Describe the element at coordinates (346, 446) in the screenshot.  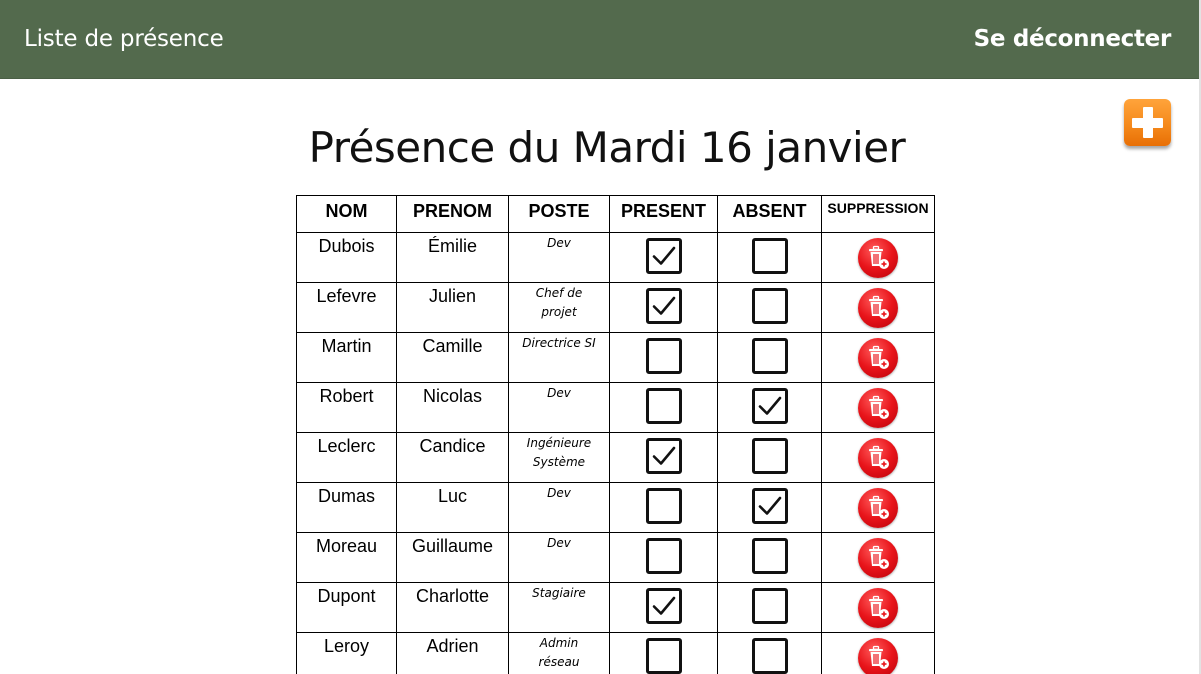
I see `nom-text: Leclerc` at that location.